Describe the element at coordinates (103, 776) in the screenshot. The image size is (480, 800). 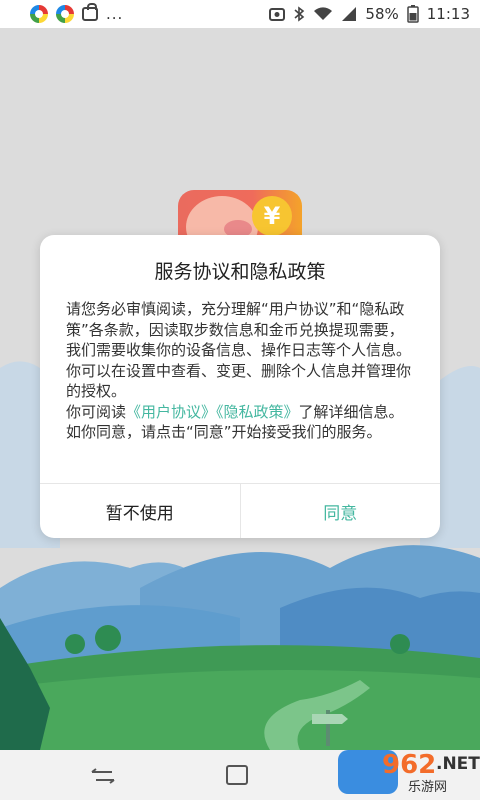
I see `recent-apps-icon` at that location.